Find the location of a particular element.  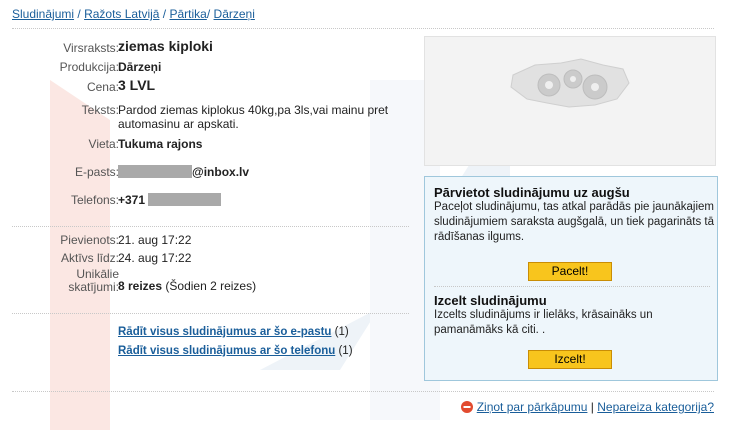

breadcrumb-razots-latvija: Ražots Latvijā is located at coordinates (121, 14).